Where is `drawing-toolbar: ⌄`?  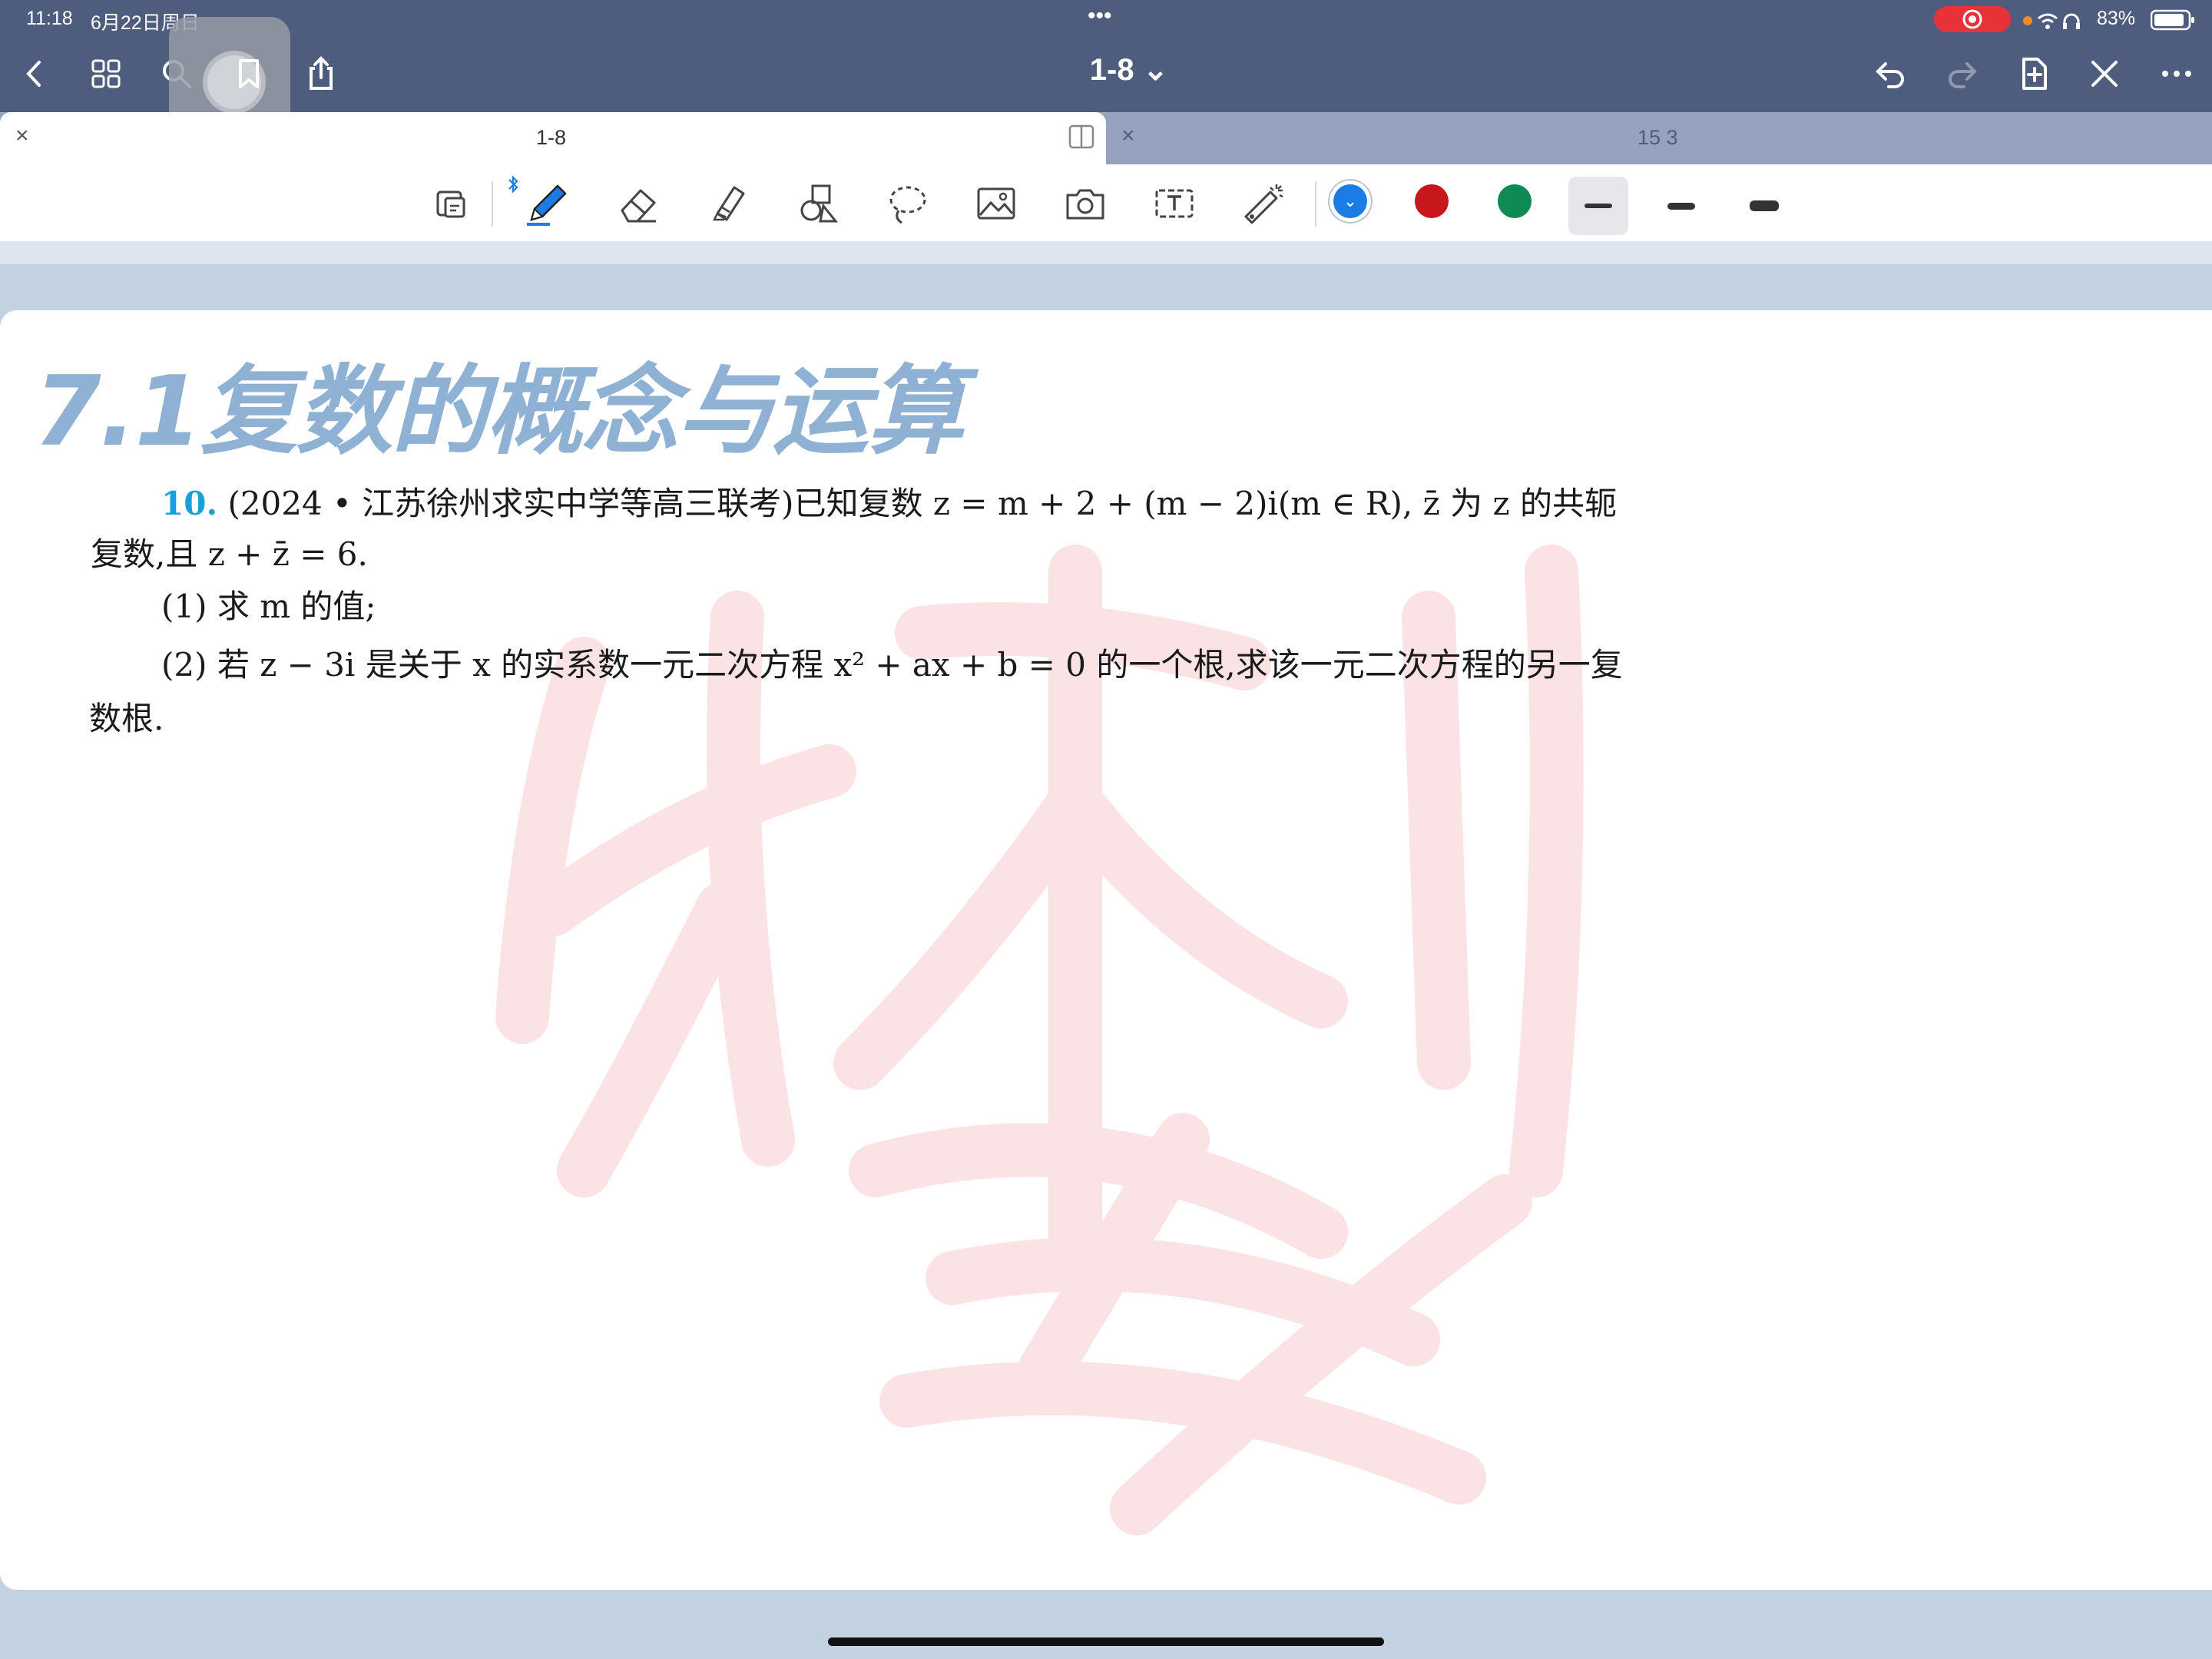 drawing-toolbar: ⌄ is located at coordinates (1106, 203).